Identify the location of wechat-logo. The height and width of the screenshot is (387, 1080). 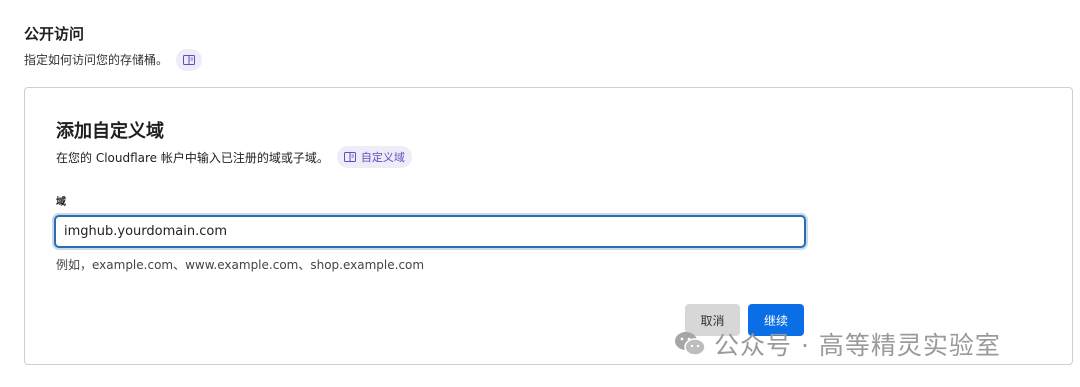
(690, 344).